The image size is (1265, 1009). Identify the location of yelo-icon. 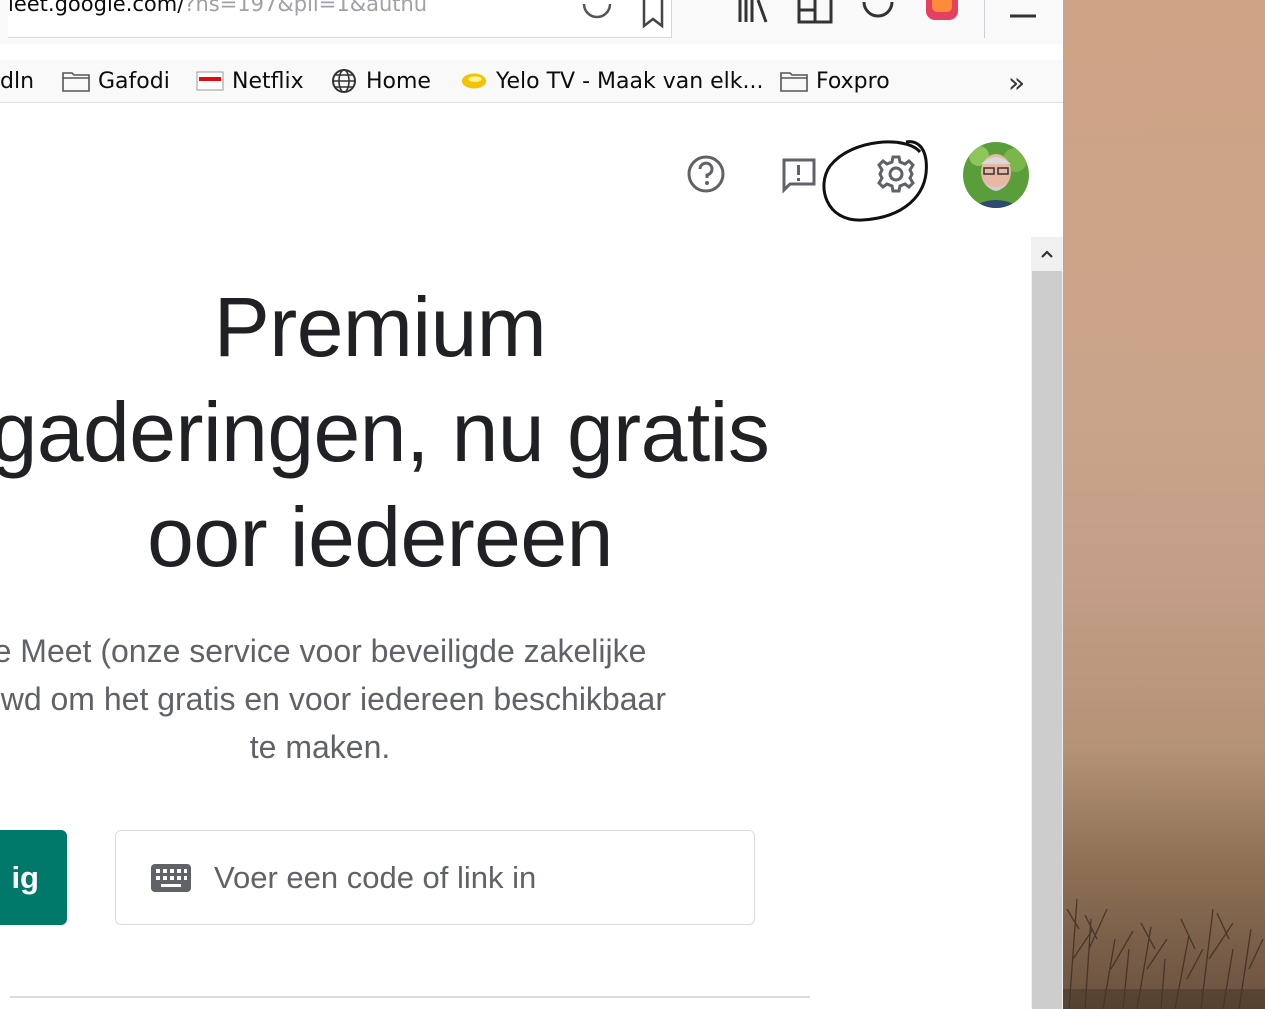
(474, 81).